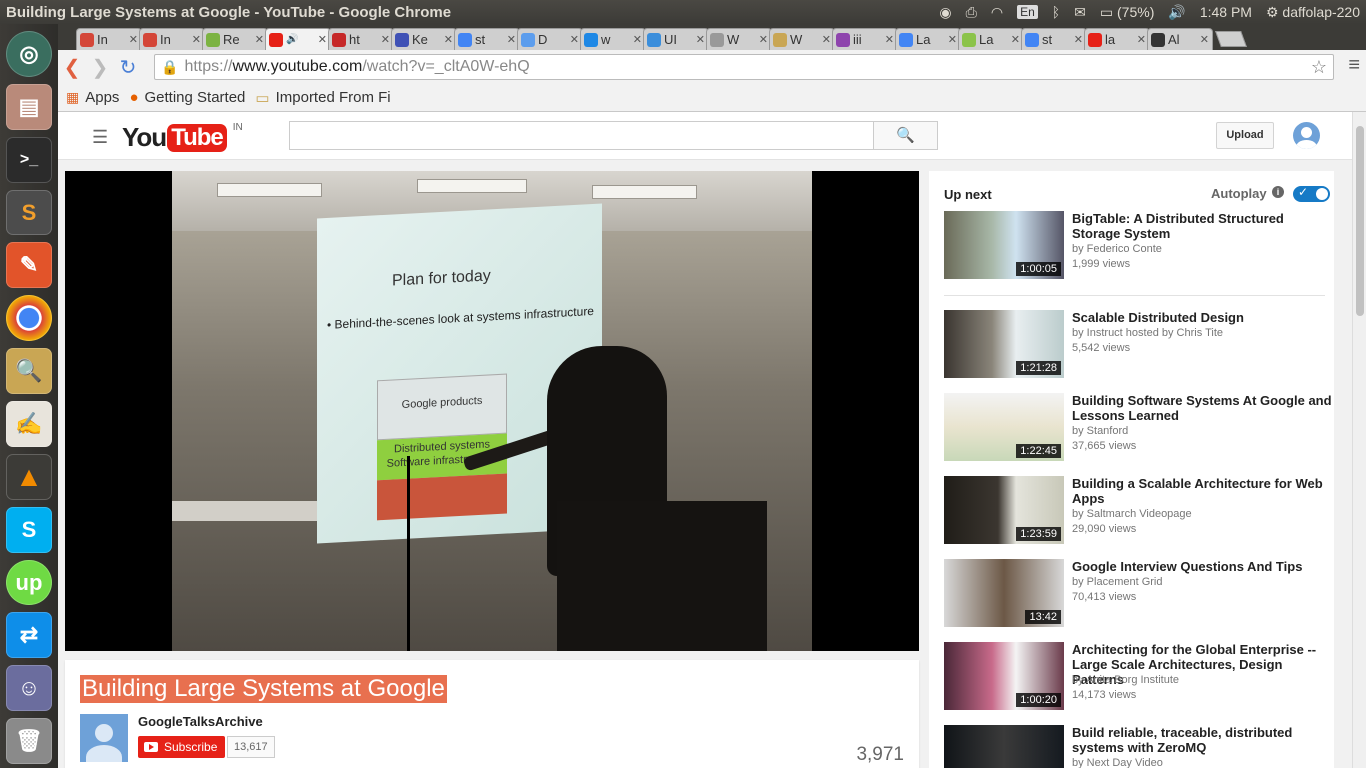 The height and width of the screenshot is (768, 1366). Describe the element at coordinates (613, 39) in the screenshot. I see `browser-tab: w ✕` at that location.